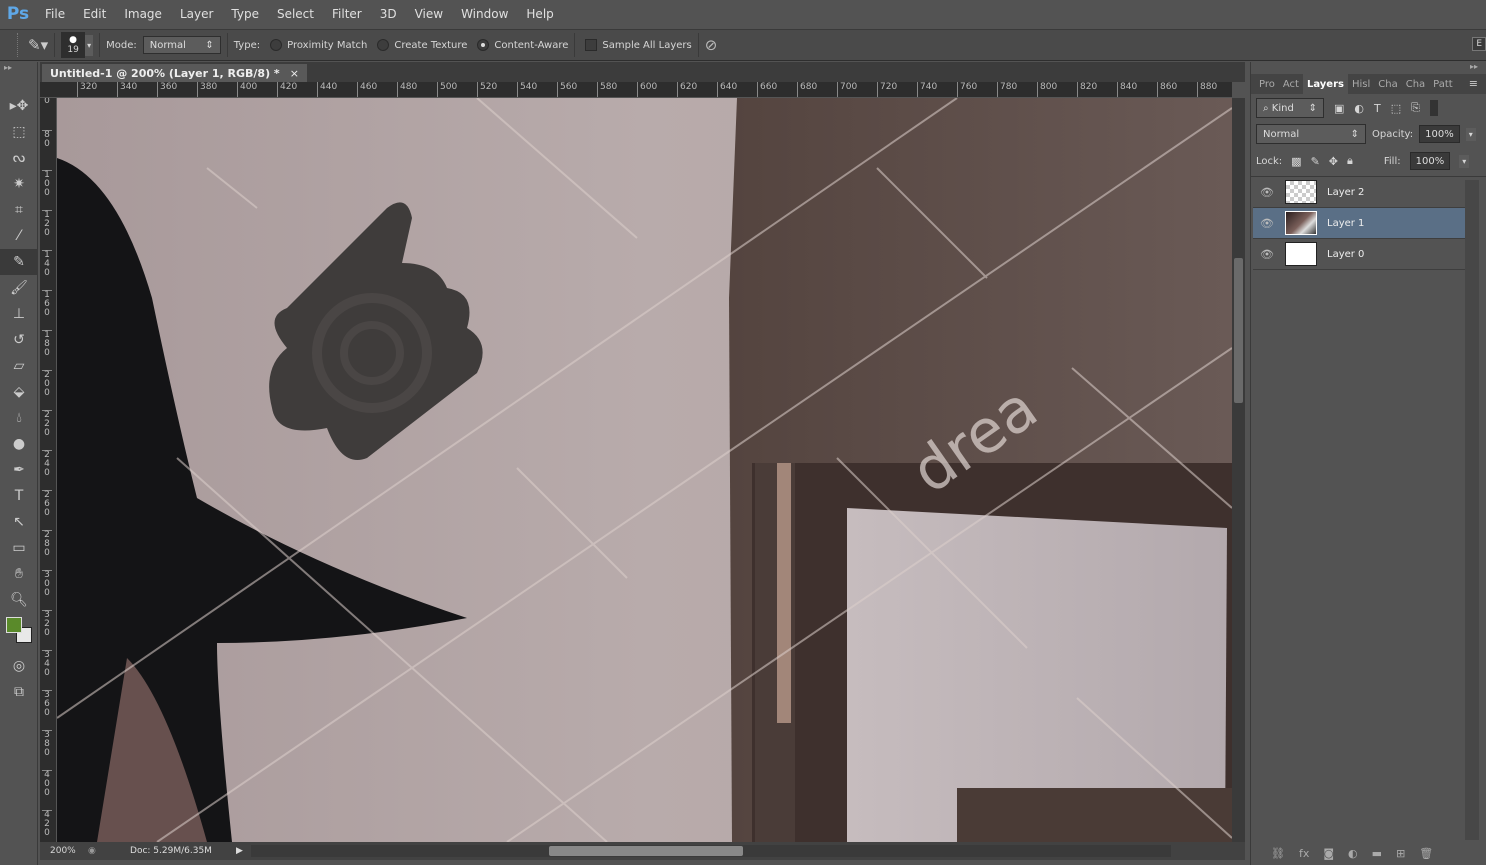  What do you see at coordinates (1238, 470) in the screenshot?
I see `vertical-scrollbar` at bounding box center [1238, 470].